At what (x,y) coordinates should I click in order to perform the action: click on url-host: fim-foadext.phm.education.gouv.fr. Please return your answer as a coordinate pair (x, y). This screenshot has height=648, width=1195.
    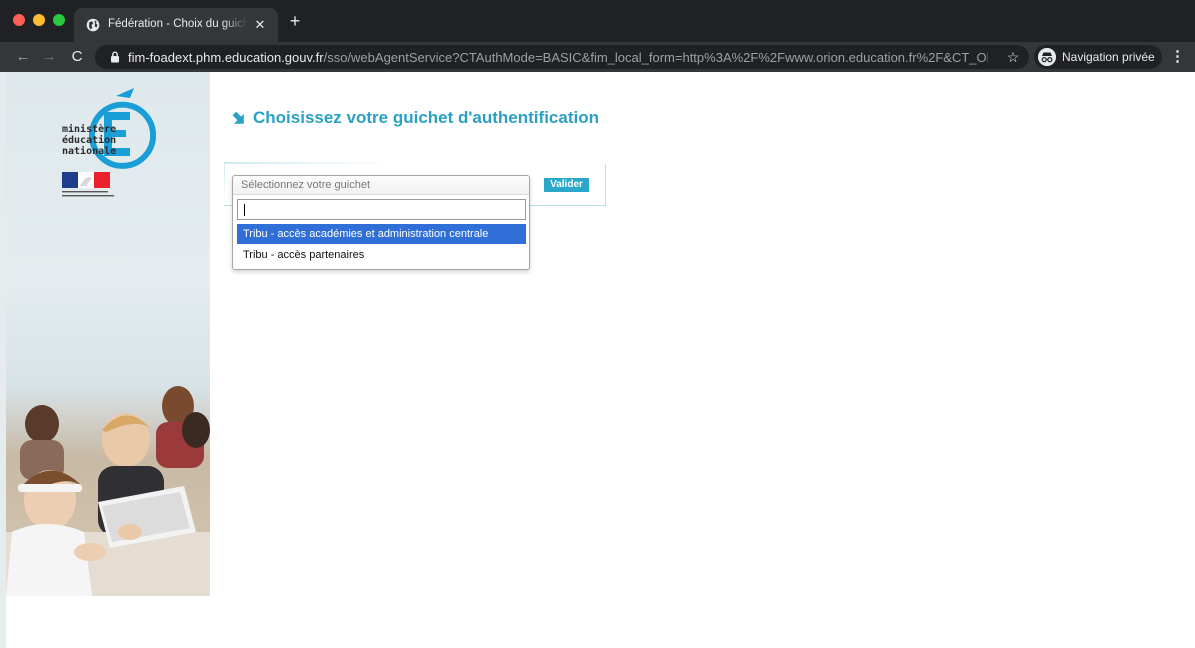
    Looking at the image, I should click on (226, 57).